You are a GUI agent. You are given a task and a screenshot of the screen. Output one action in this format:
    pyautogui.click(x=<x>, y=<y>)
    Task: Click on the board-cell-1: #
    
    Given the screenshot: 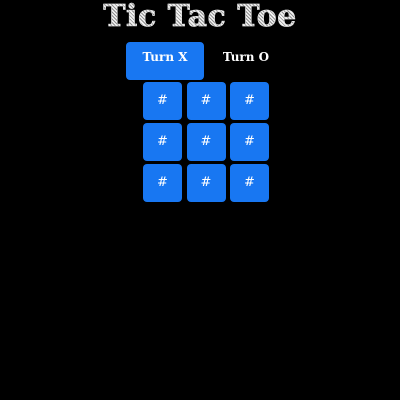 What is the action you would take?
    pyautogui.click(x=162, y=101)
    